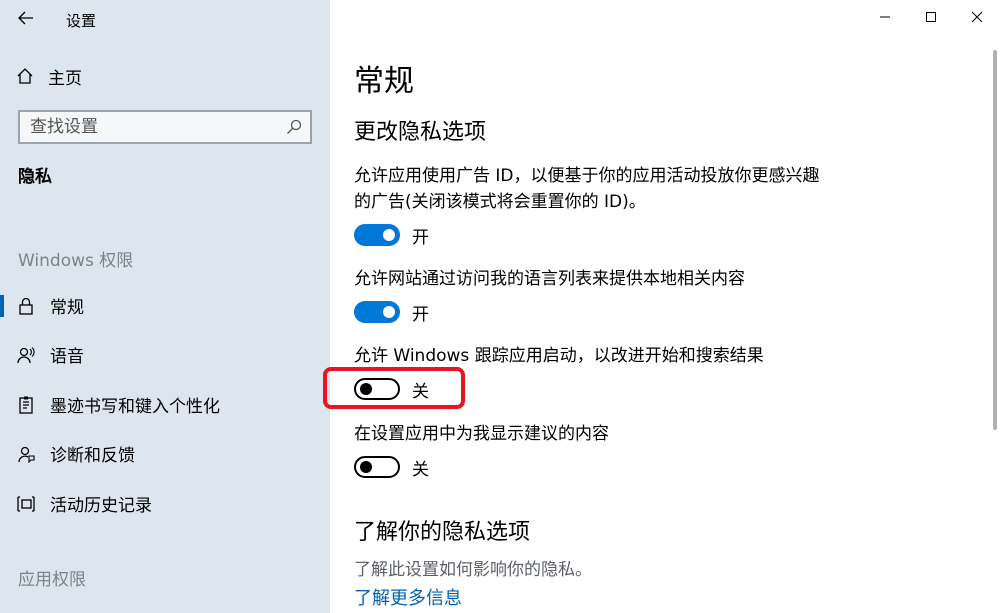 This screenshot has width=1000, height=613. I want to click on app-launch-tracking-toggle: 关, so click(391, 389).